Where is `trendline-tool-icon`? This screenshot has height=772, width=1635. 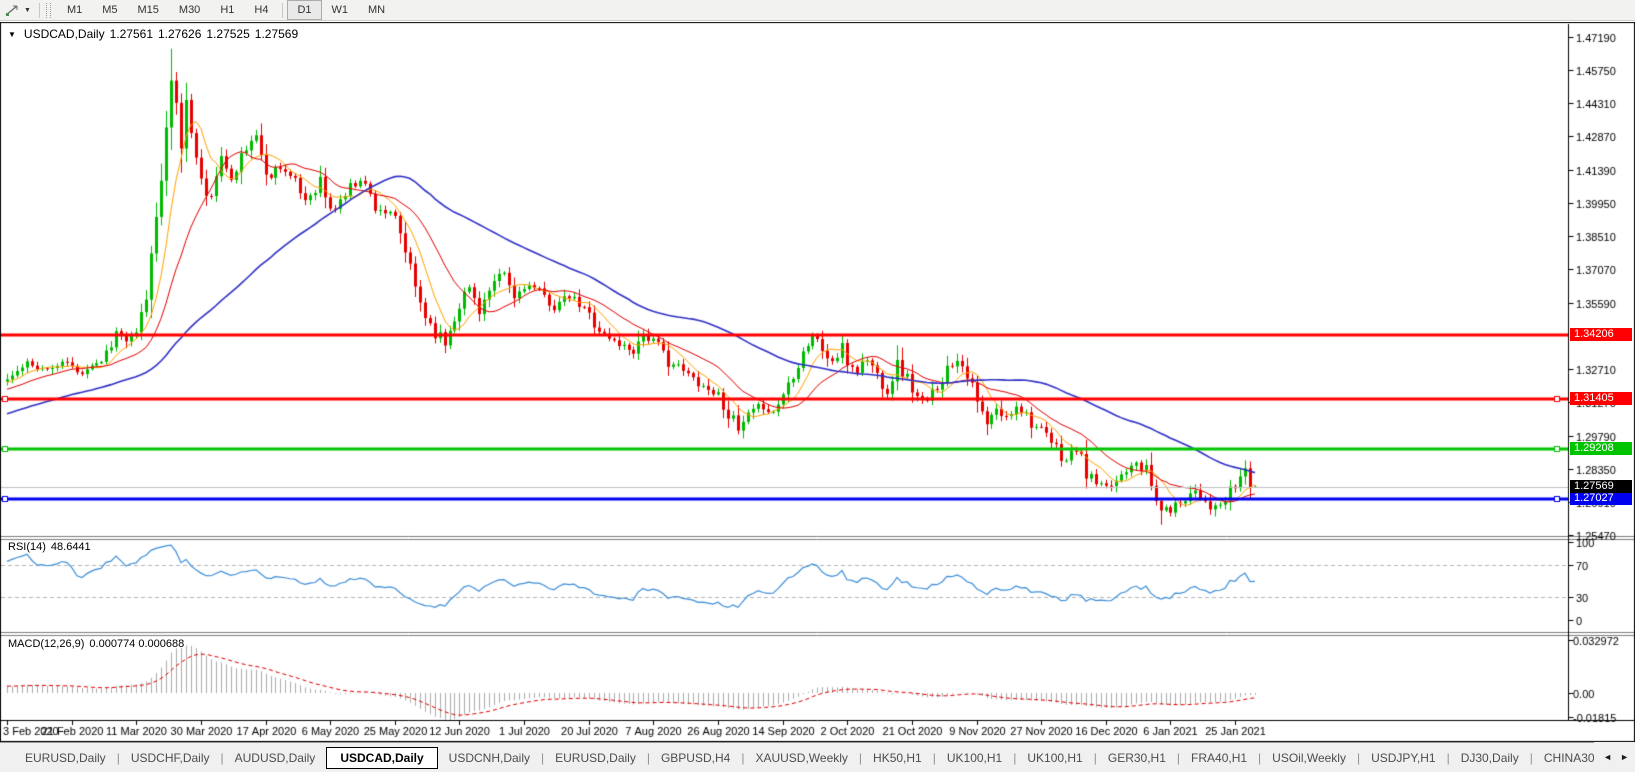
trendline-tool-icon is located at coordinates (13, 10).